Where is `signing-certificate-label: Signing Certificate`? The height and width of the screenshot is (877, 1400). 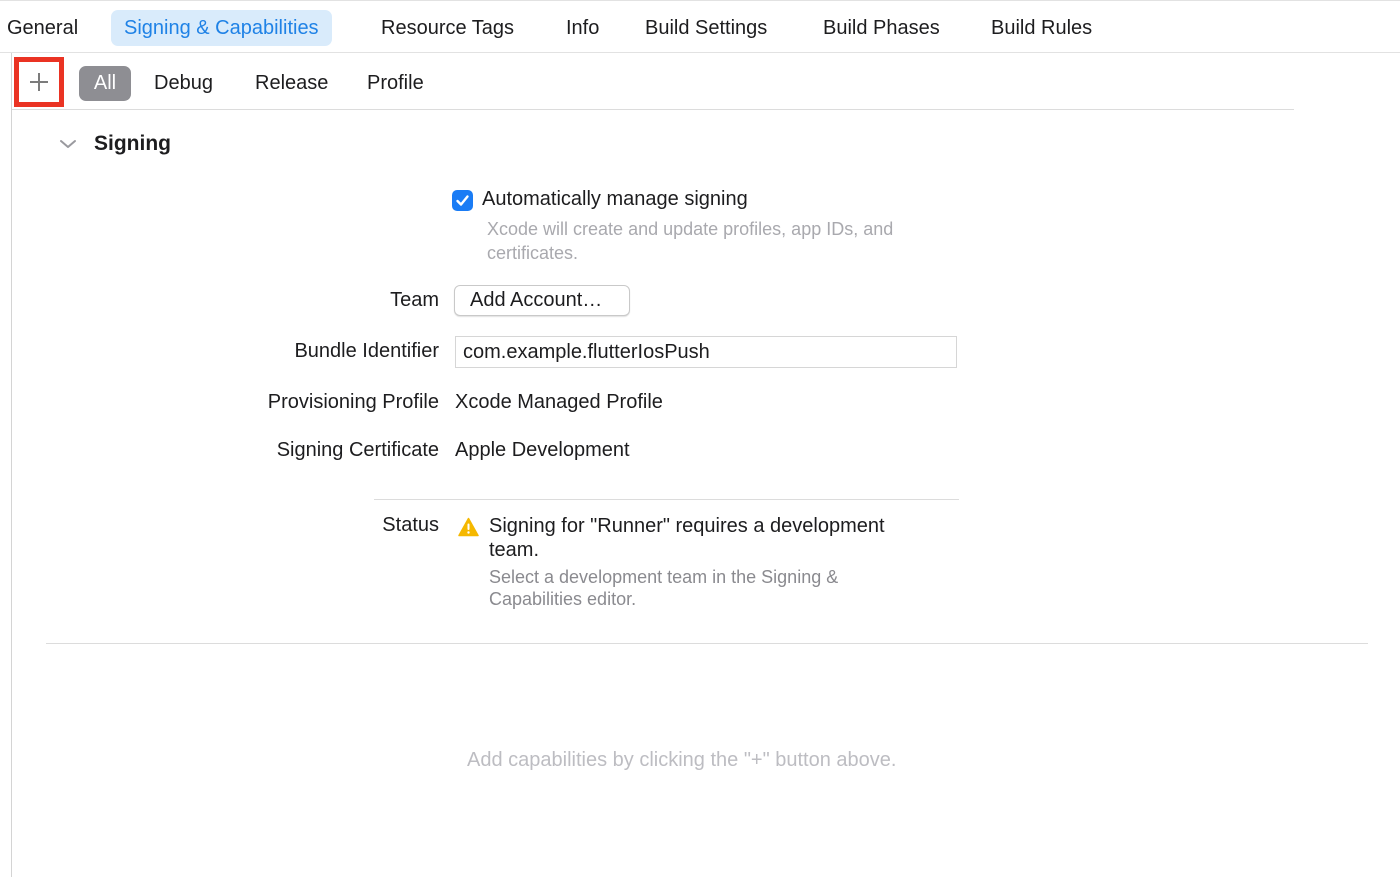
signing-certificate-label: Signing Certificate is located at coordinates (357, 450).